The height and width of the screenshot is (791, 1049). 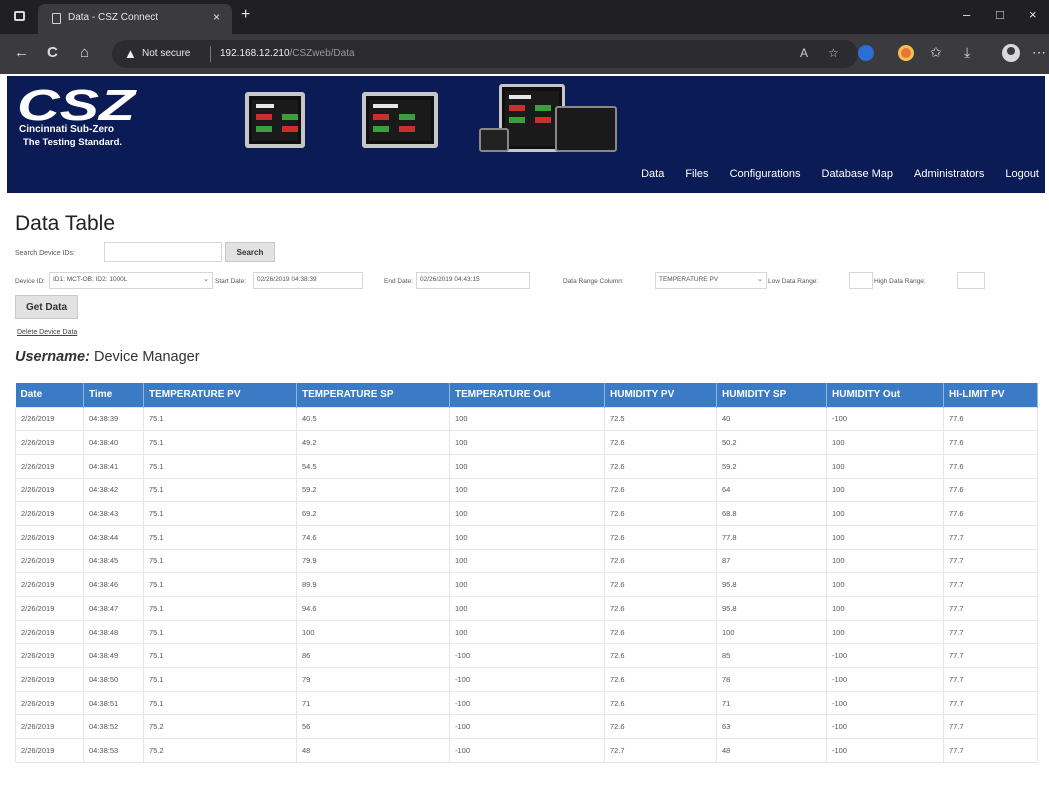 I want to click on not-secure-label: Not secure, so click(x=166, y=53).